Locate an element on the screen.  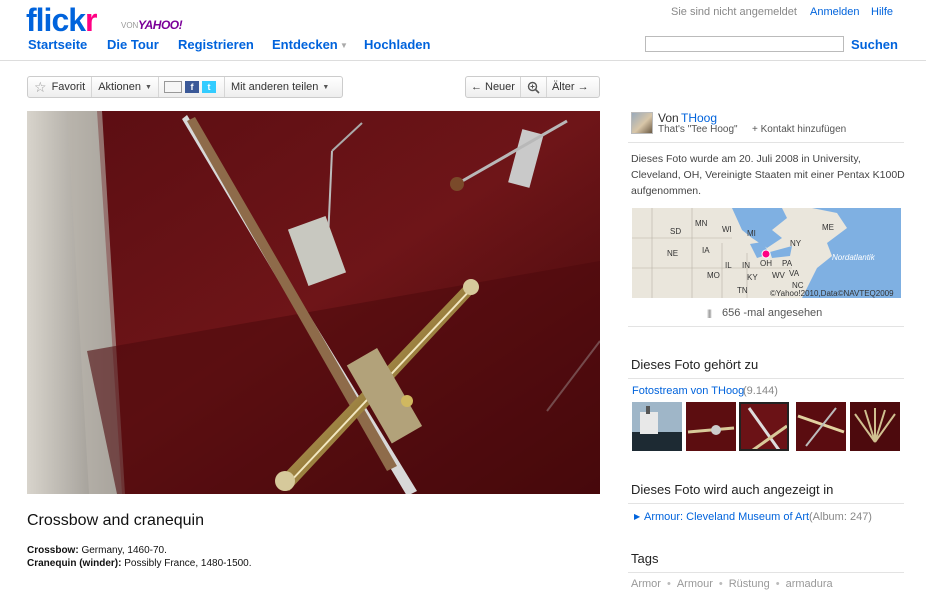
favorite-button: ☆ Favorit is located at coordinates (60, 87).